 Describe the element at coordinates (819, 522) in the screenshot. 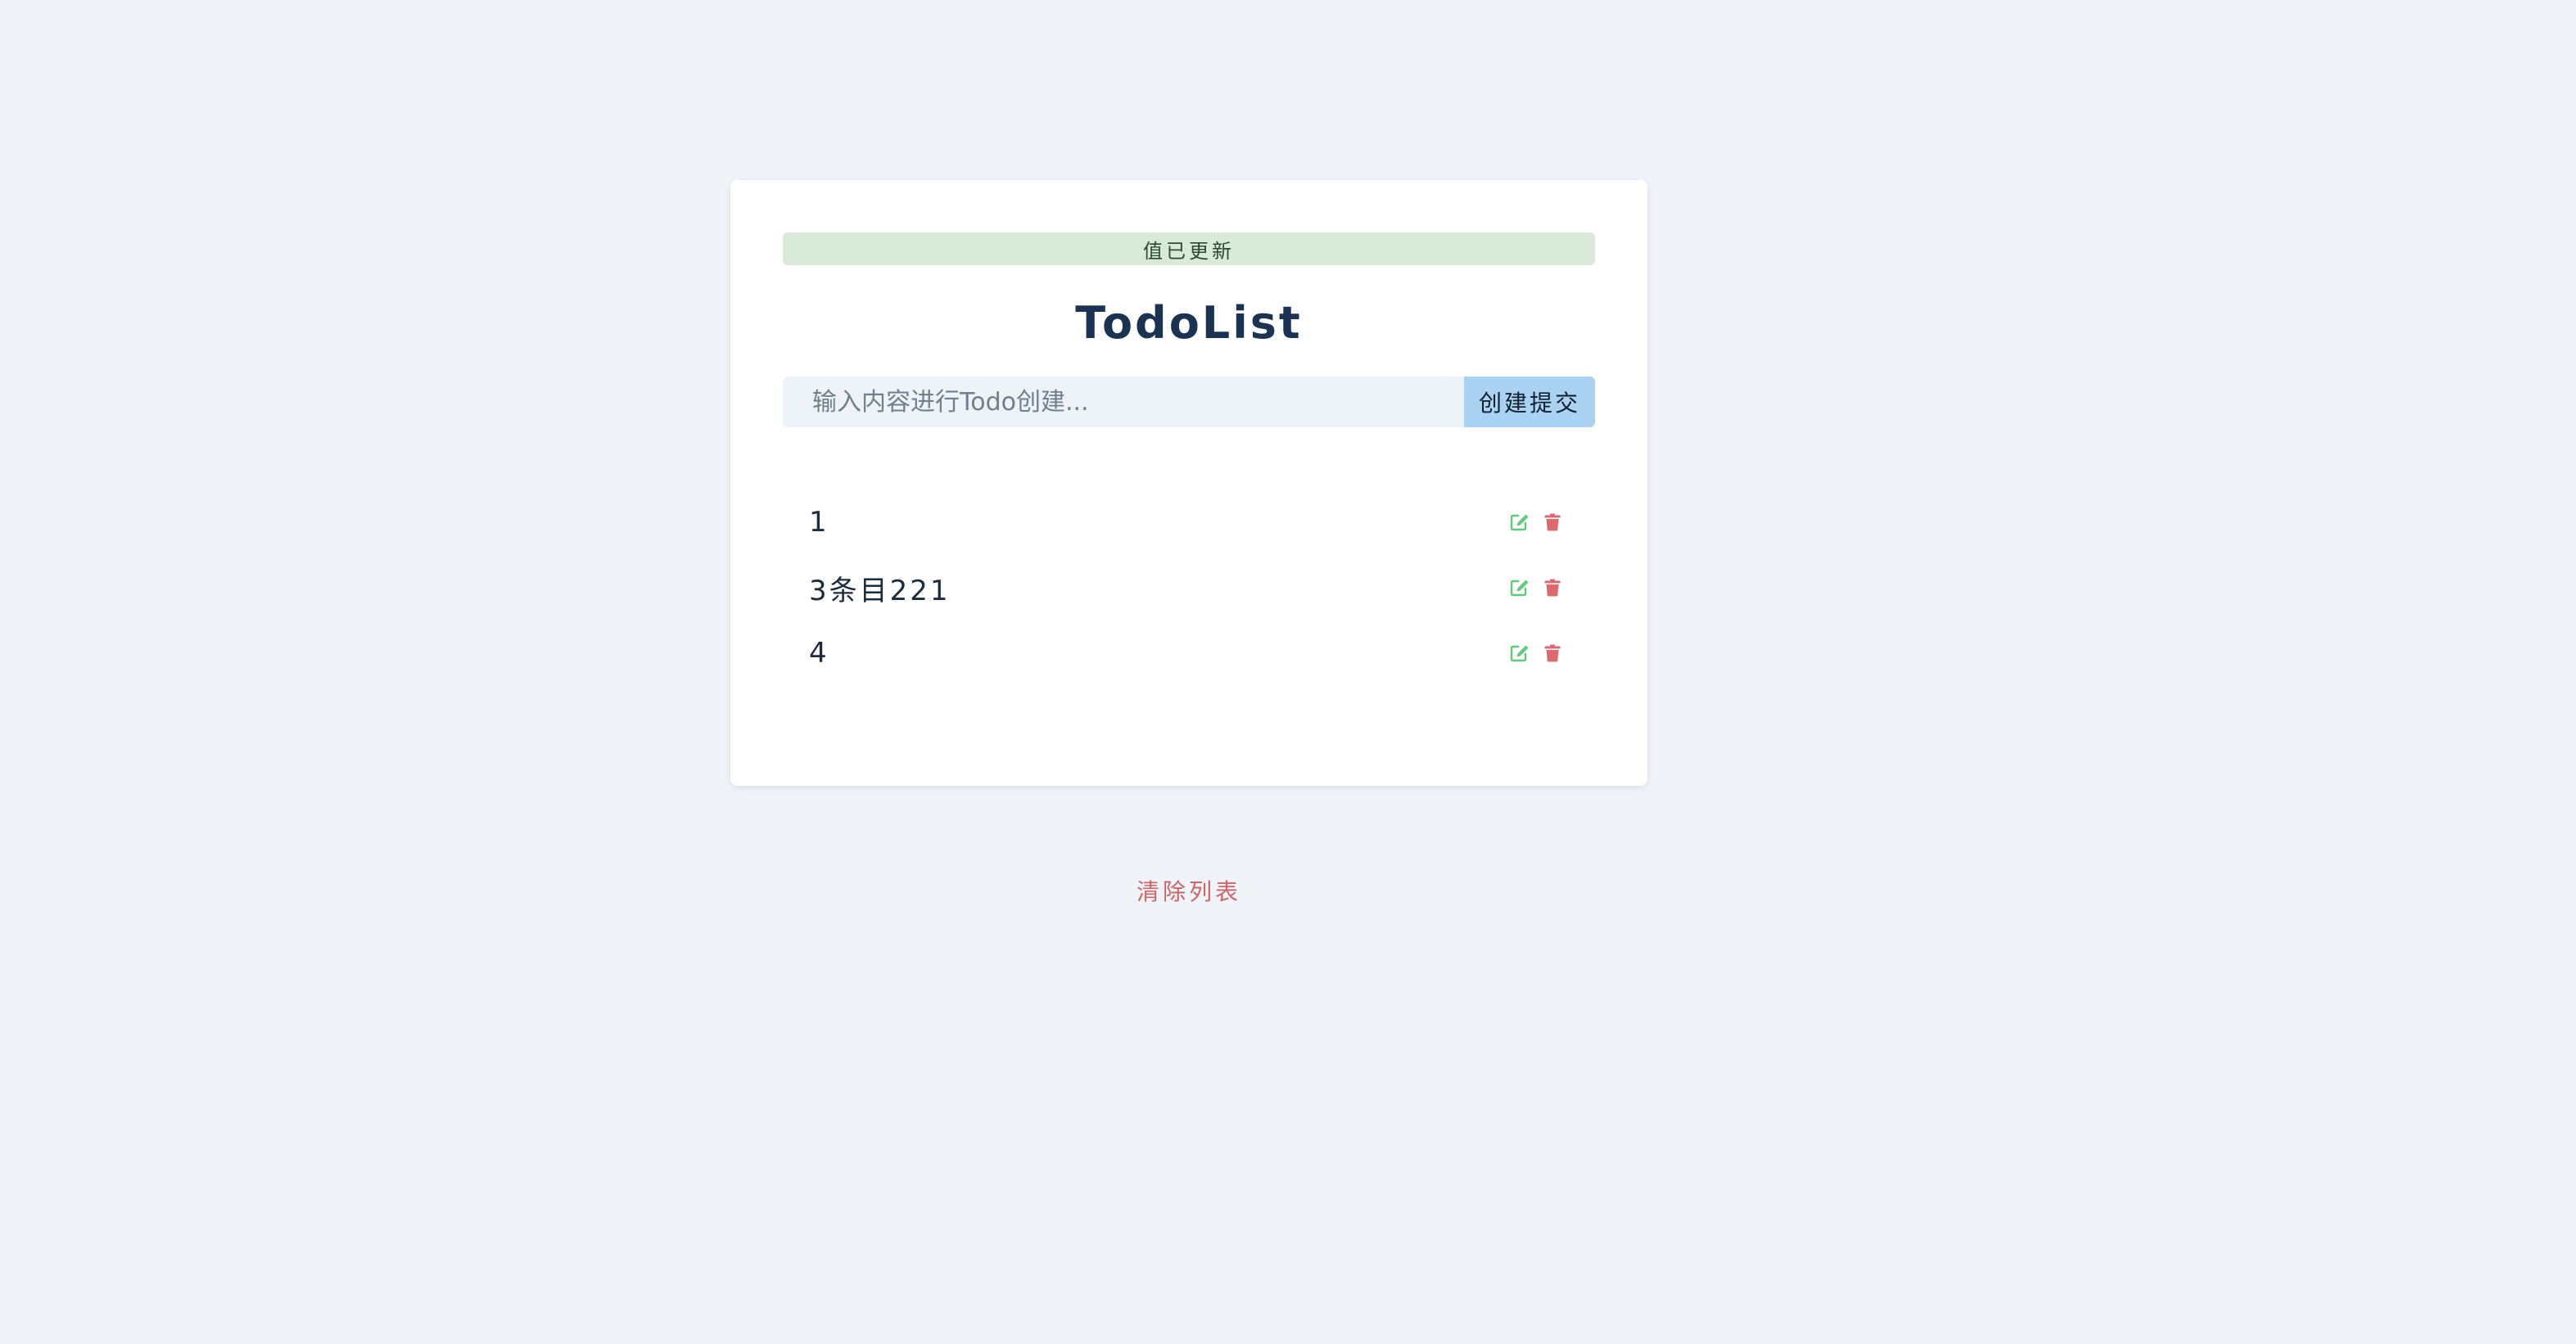

I see `todo-item-text: 1` at that location.